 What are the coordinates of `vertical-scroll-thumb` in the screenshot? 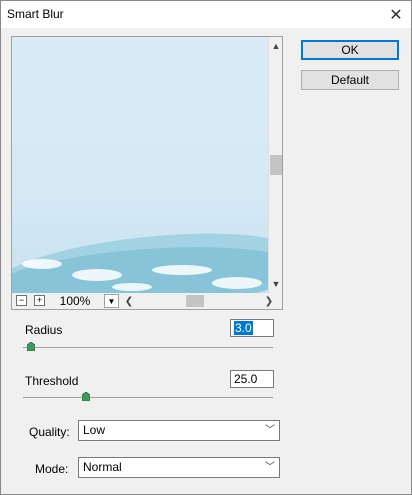 It's located at (276, 165).